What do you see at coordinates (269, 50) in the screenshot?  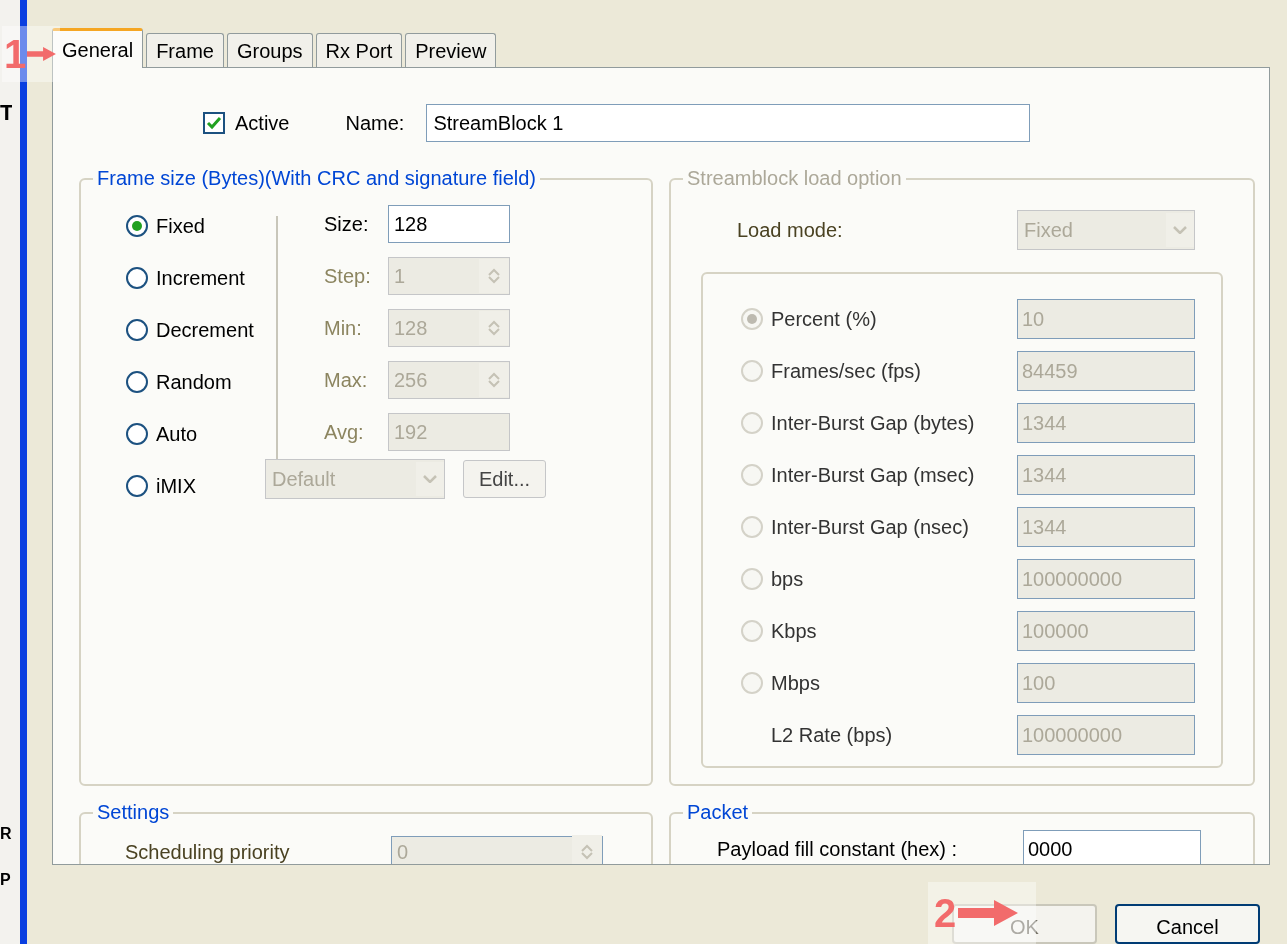 I see `tab: Groups` at bounding box center [269, 50].